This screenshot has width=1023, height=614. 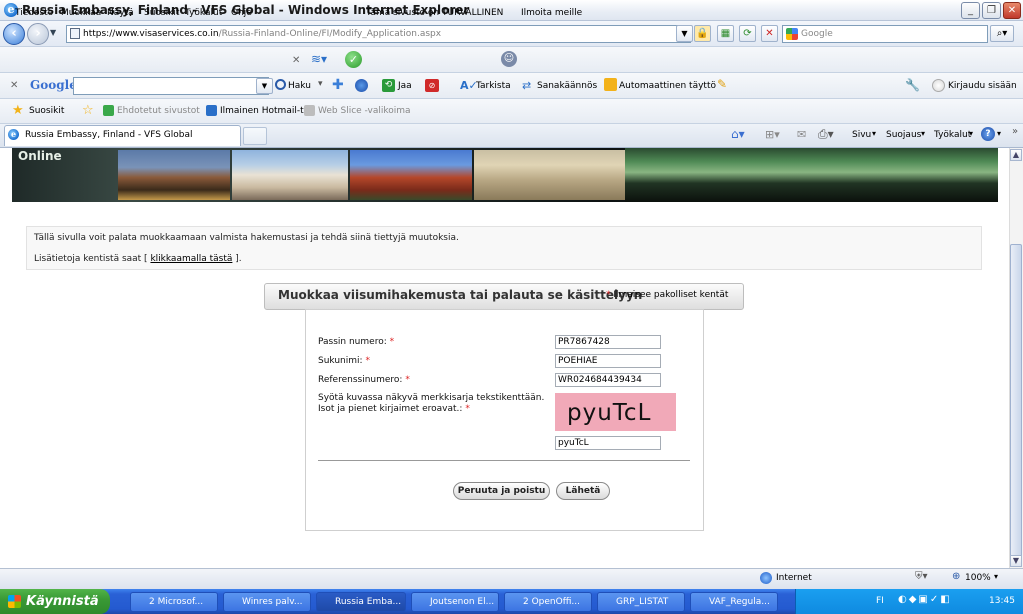 I want to click on tab-russia-embassy: Russia Embassy, Finland - VFS Global, so click(x=122, y=135).